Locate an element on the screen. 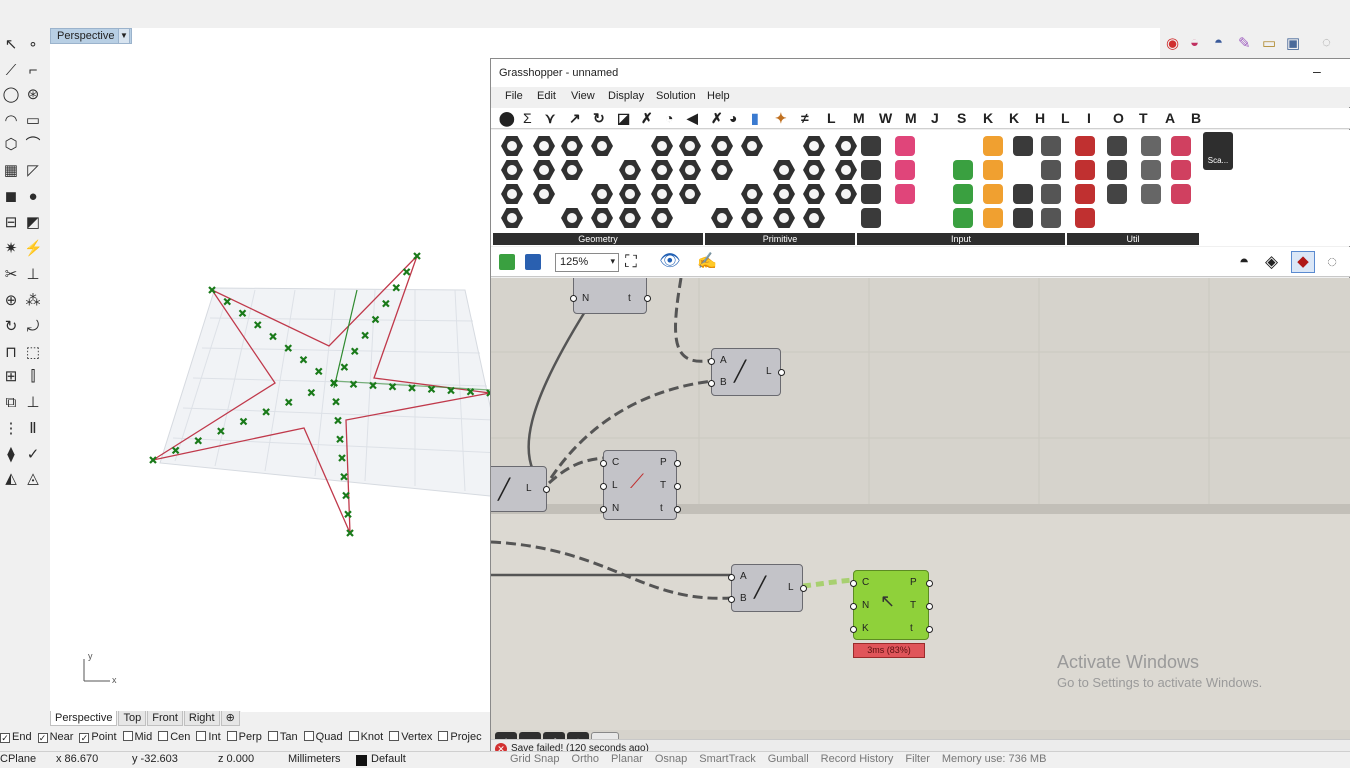 The width and height of the screenshot is (1350, 768). category-tab: S is located at coordinates (961, 118).